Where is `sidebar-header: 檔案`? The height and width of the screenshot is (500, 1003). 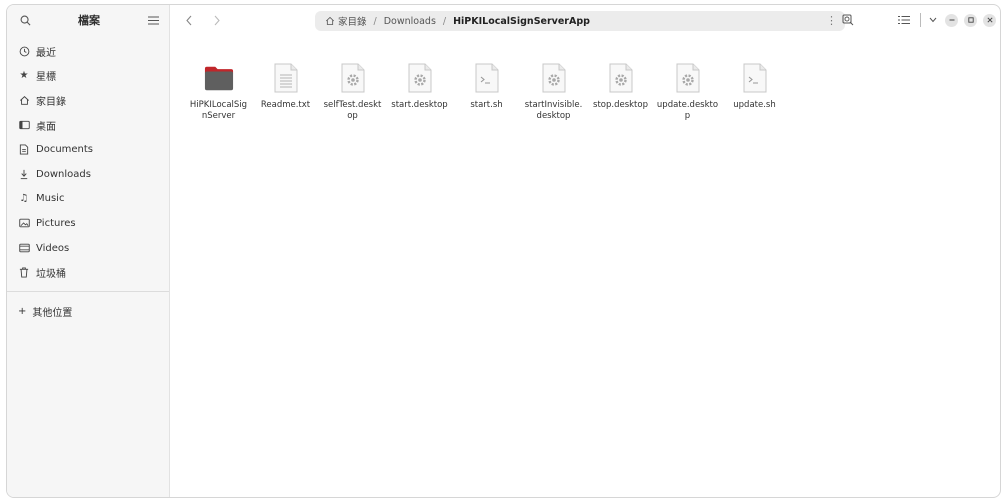 sidebar-header: 檔案 is located at coordinates (88, 20).